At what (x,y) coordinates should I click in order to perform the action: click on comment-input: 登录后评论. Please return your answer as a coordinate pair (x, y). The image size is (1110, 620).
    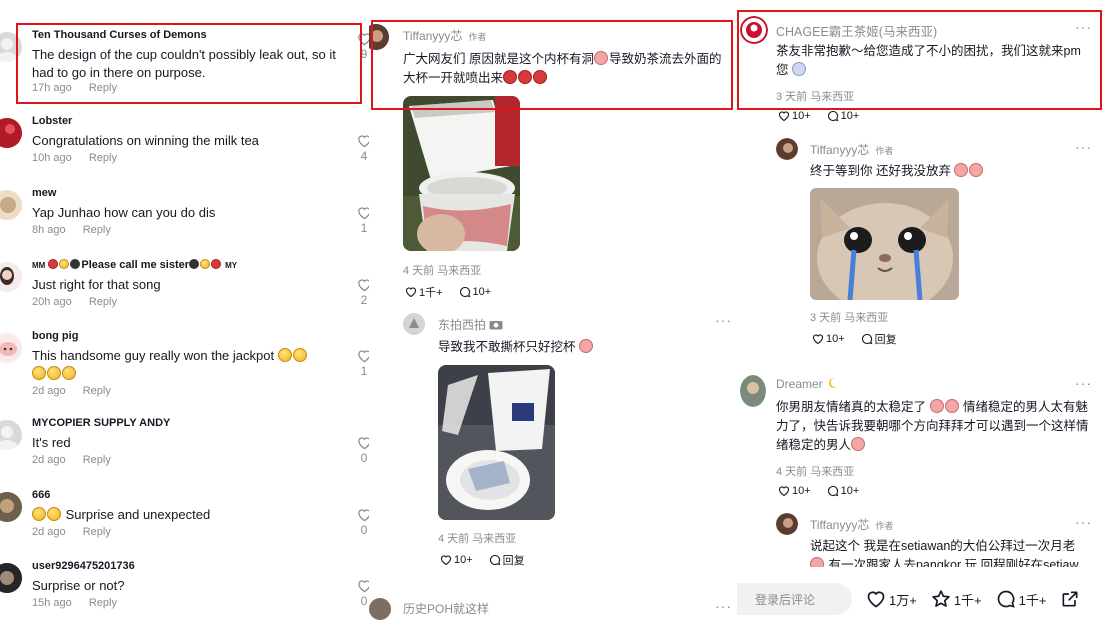
    Looking at the image, I should click on (794, 599).